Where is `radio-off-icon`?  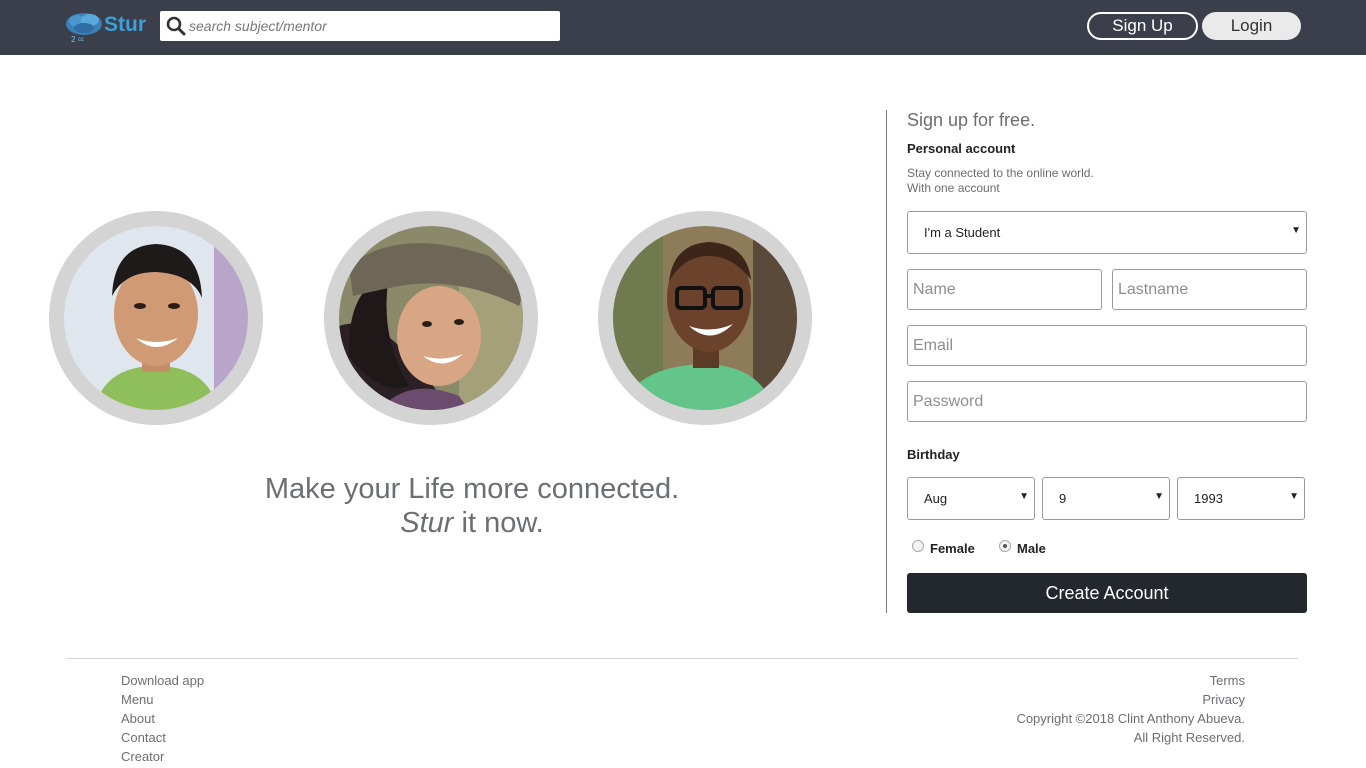 radio-off-icon is located at coordinates (918, 546).